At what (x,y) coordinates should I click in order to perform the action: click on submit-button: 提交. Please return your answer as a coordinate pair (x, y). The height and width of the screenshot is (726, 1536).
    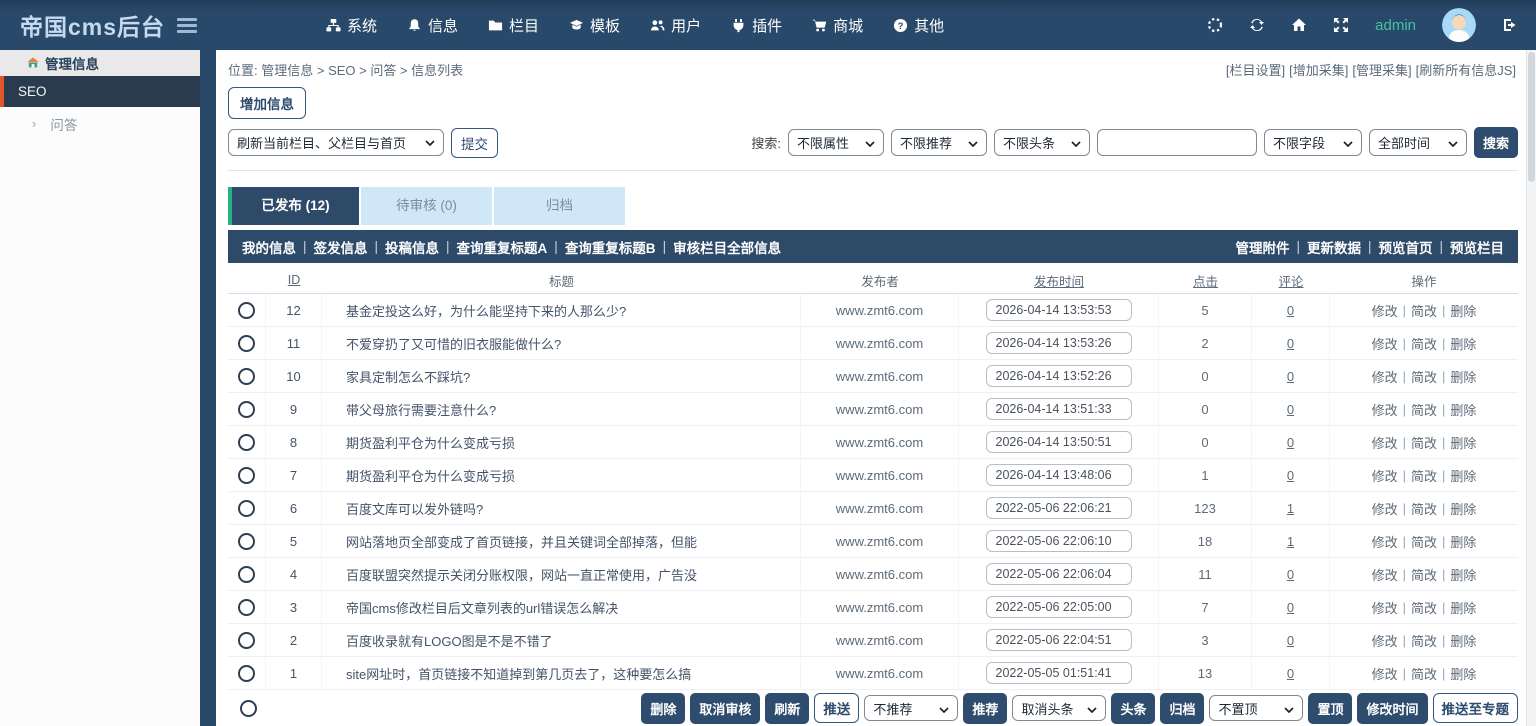
    Looking at the image, I should click on (474, 142).